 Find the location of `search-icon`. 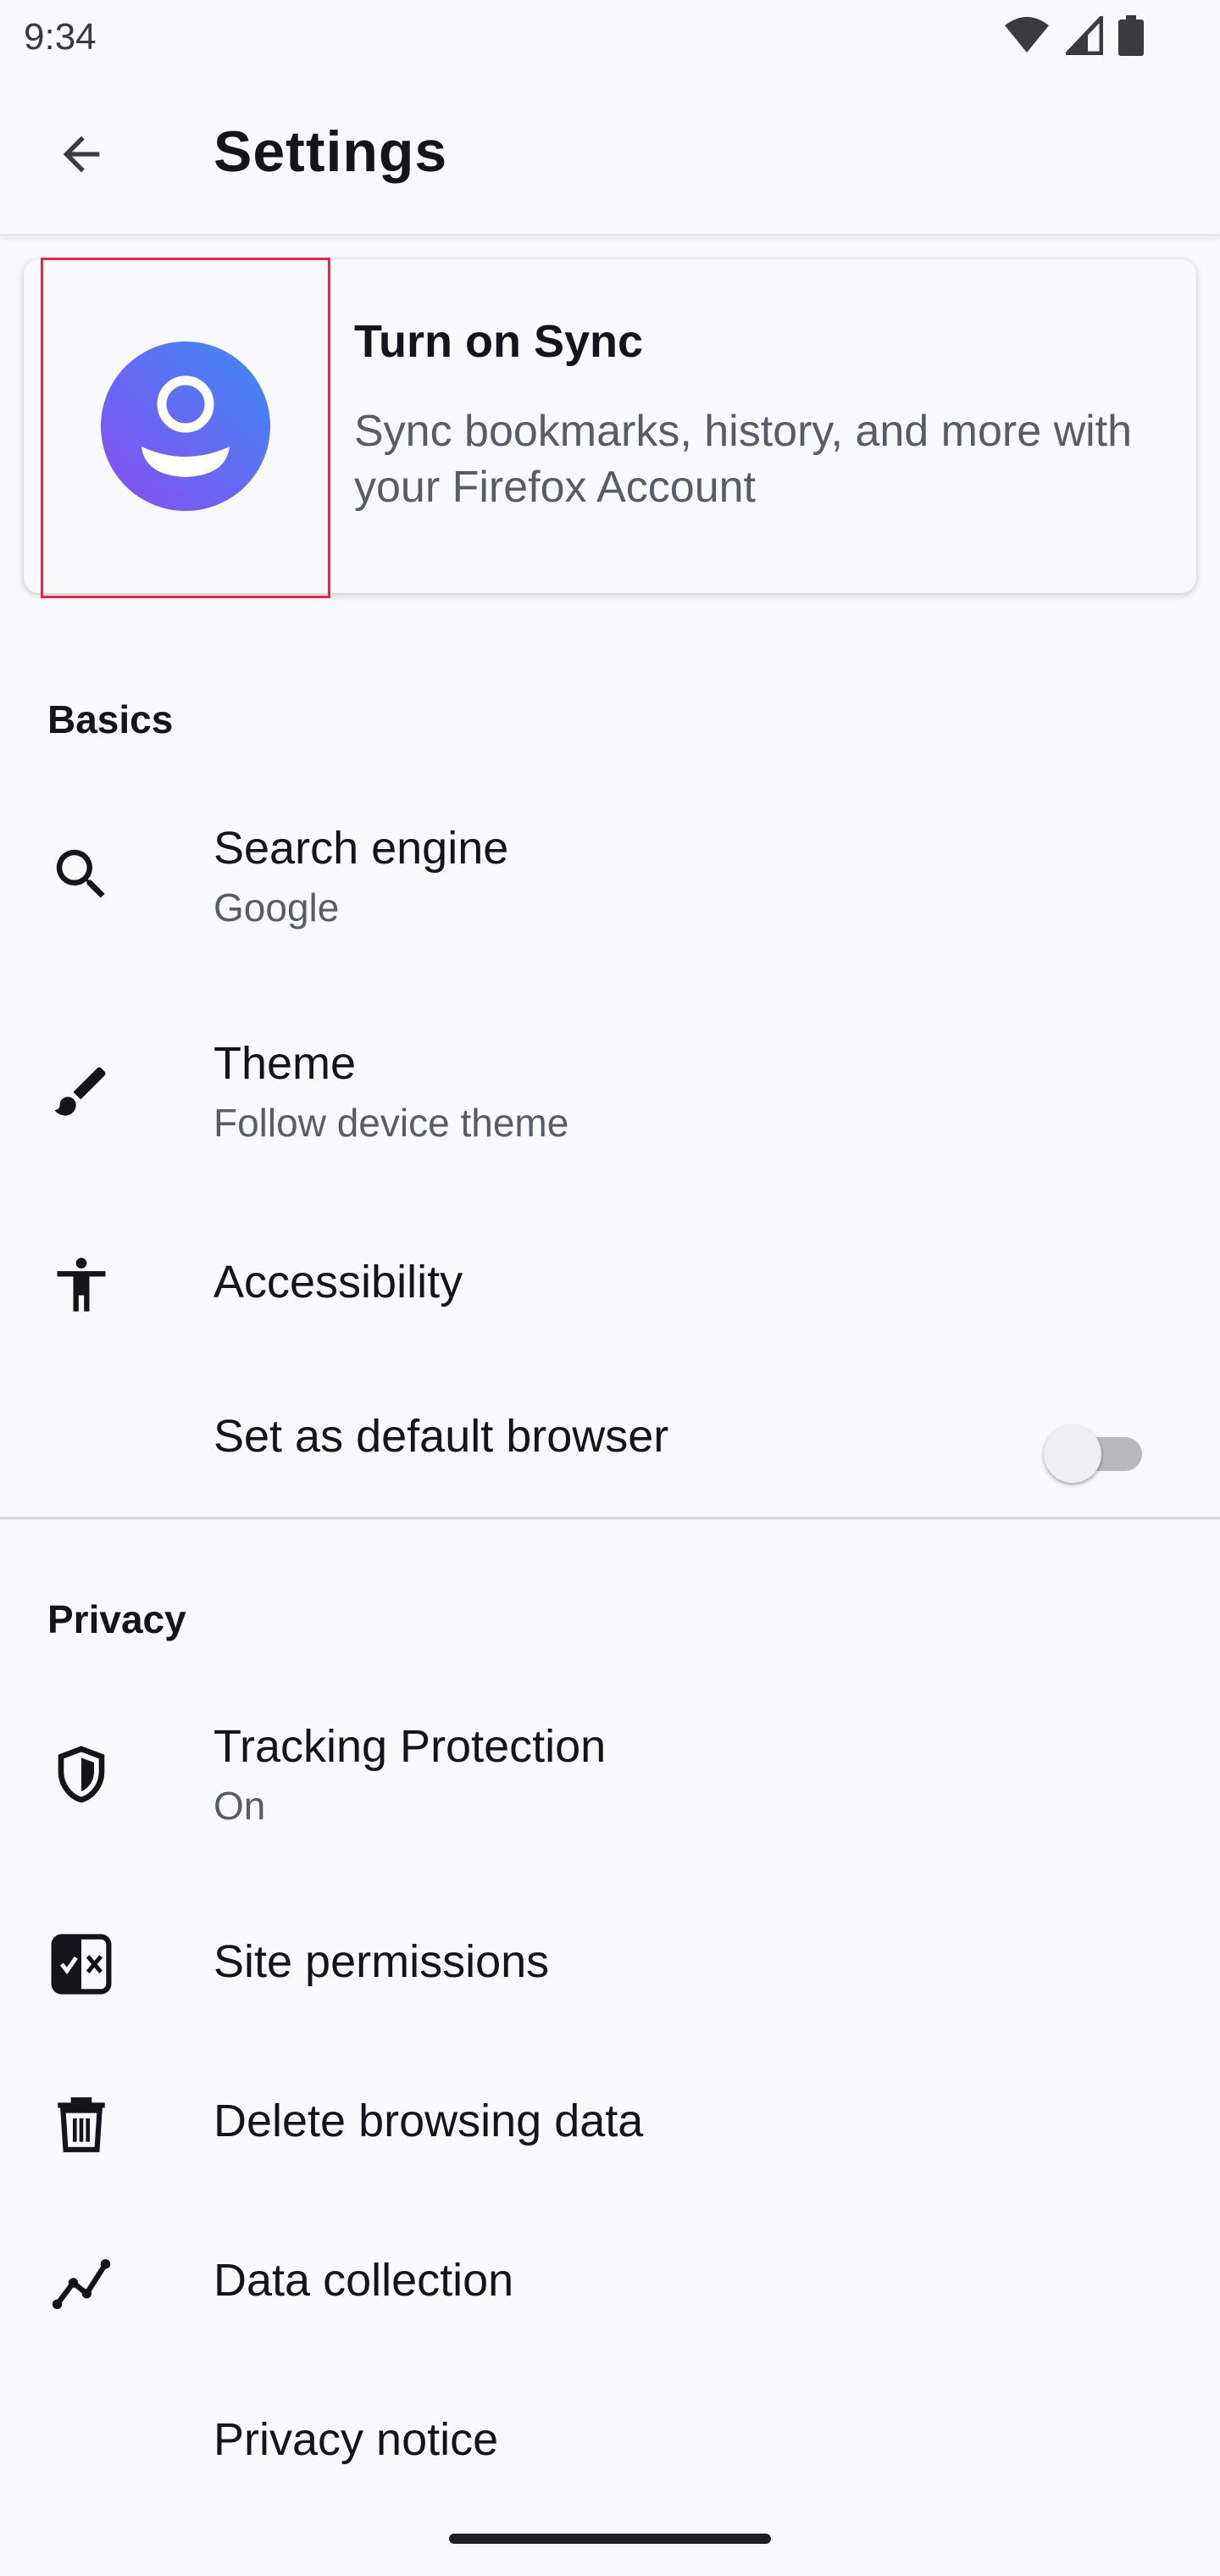

search-icon is located at coordinates (81, 875).